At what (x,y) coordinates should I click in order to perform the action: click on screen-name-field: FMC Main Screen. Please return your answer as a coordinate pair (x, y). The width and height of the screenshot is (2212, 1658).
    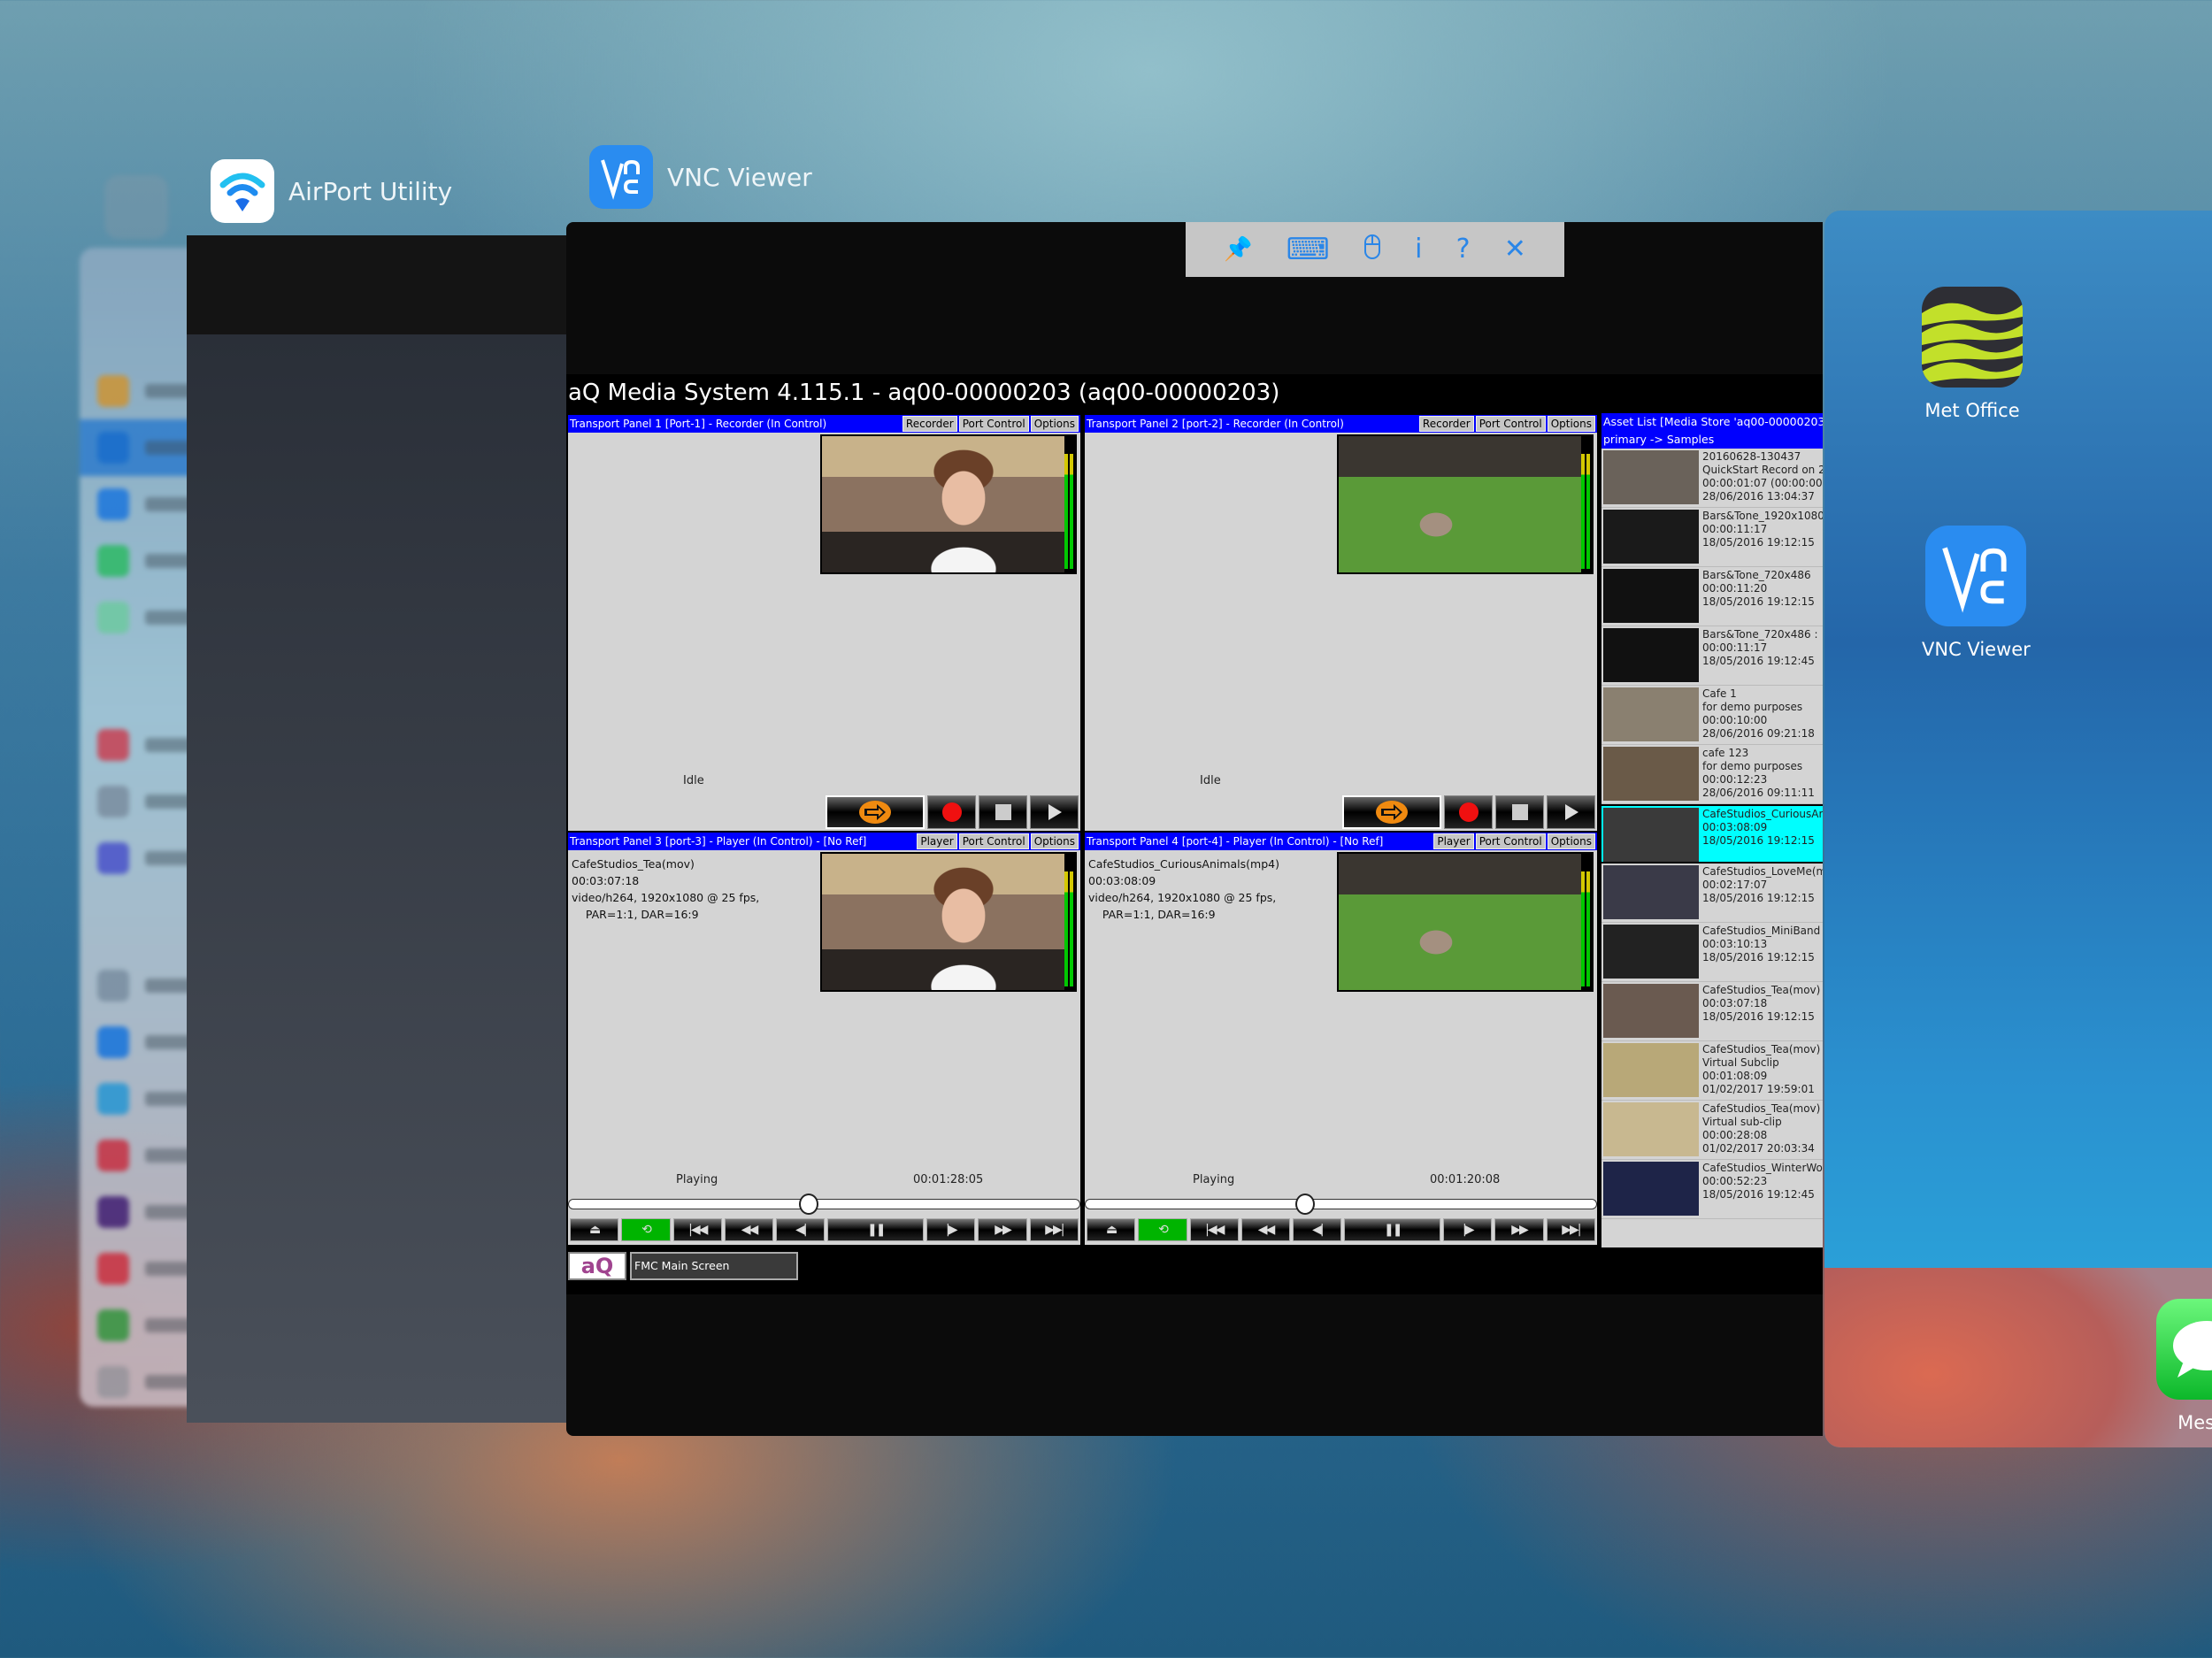
    Looking at the image, I should click on (714, 1266).